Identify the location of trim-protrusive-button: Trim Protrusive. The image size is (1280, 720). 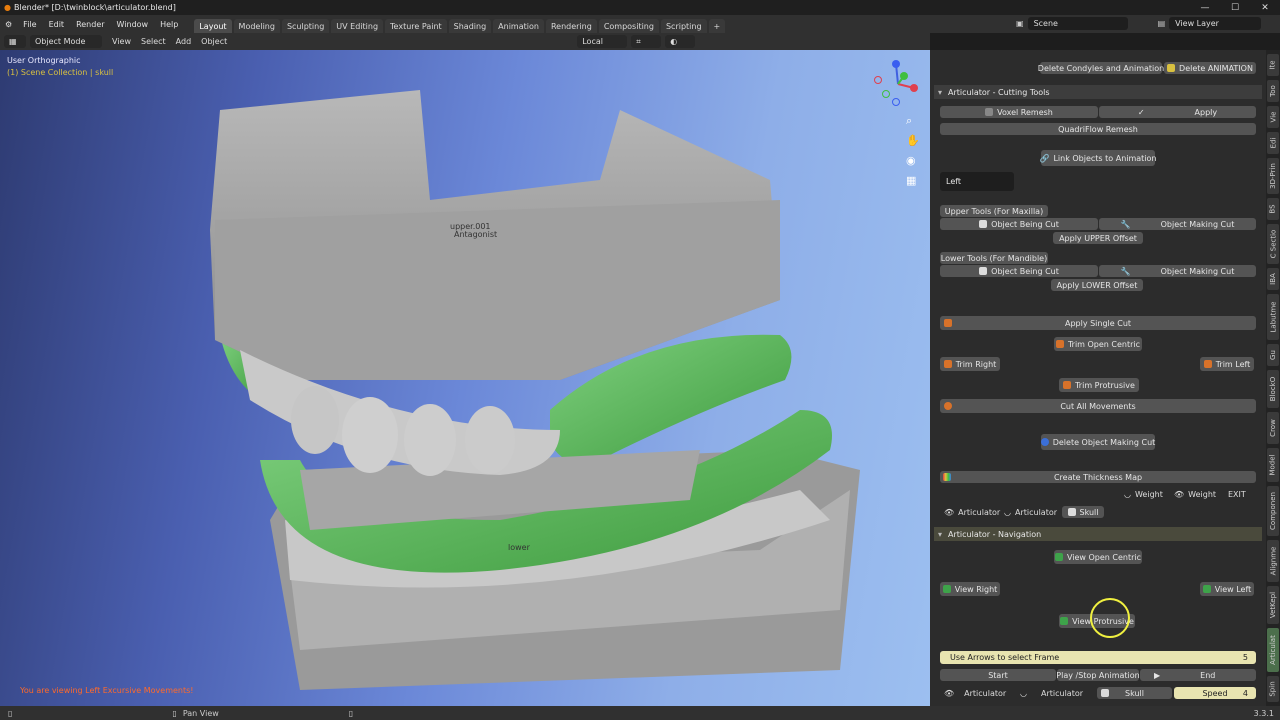
(1099, 385).